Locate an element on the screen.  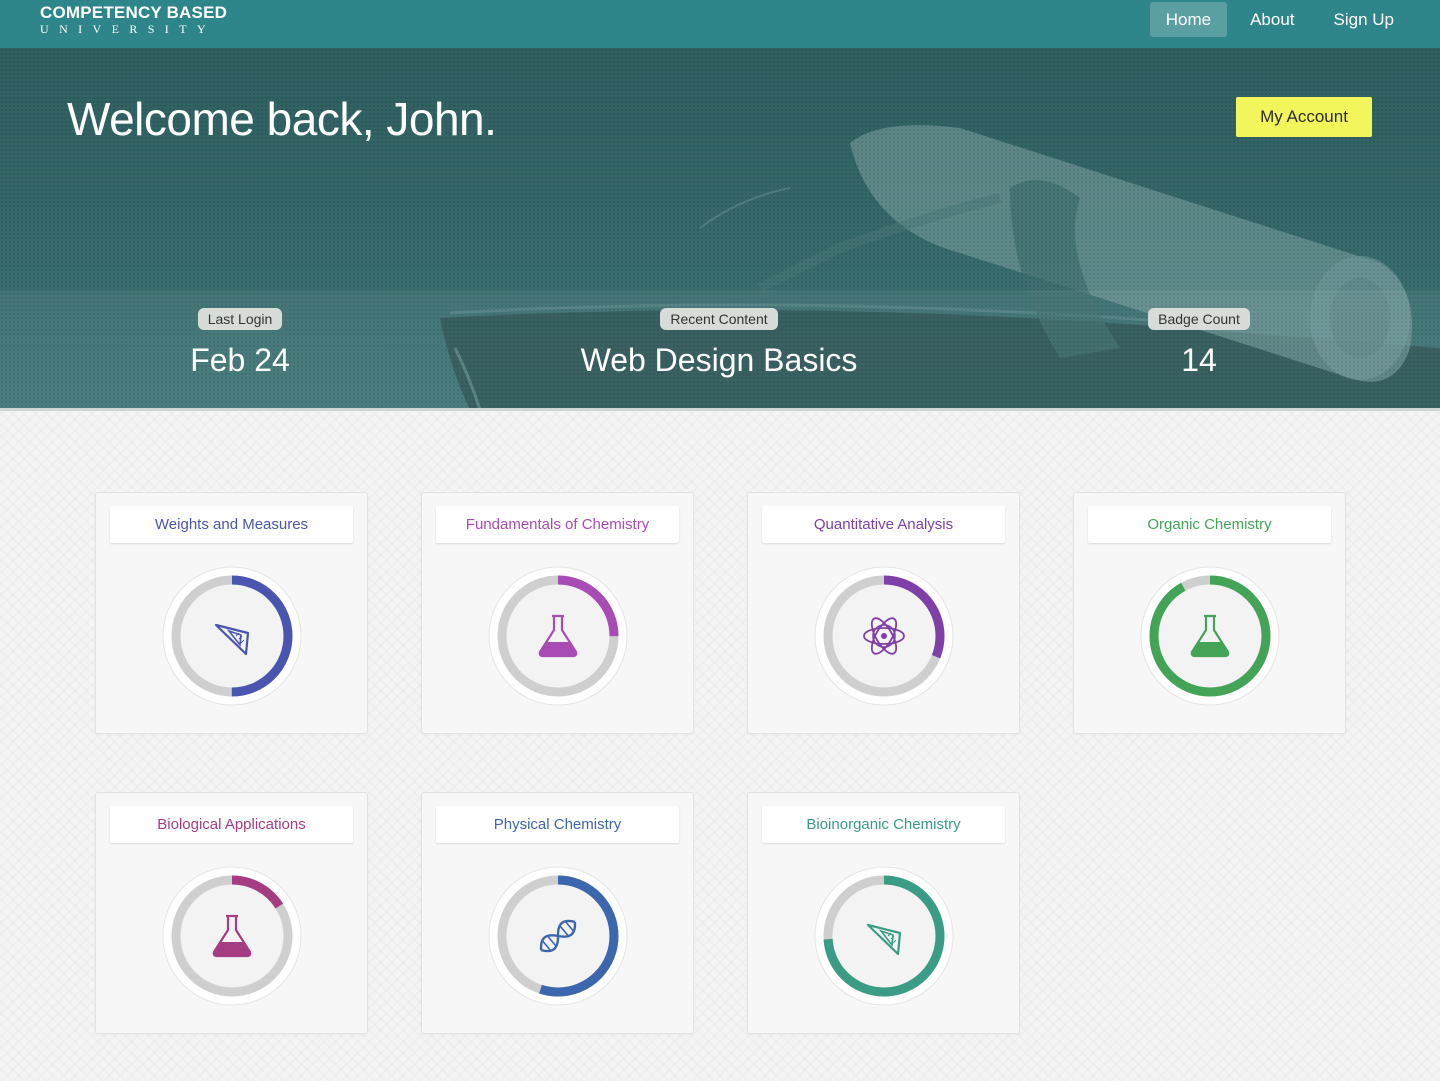
welcome-heading: Welcome back, John. is located at coordinates (282, 119).